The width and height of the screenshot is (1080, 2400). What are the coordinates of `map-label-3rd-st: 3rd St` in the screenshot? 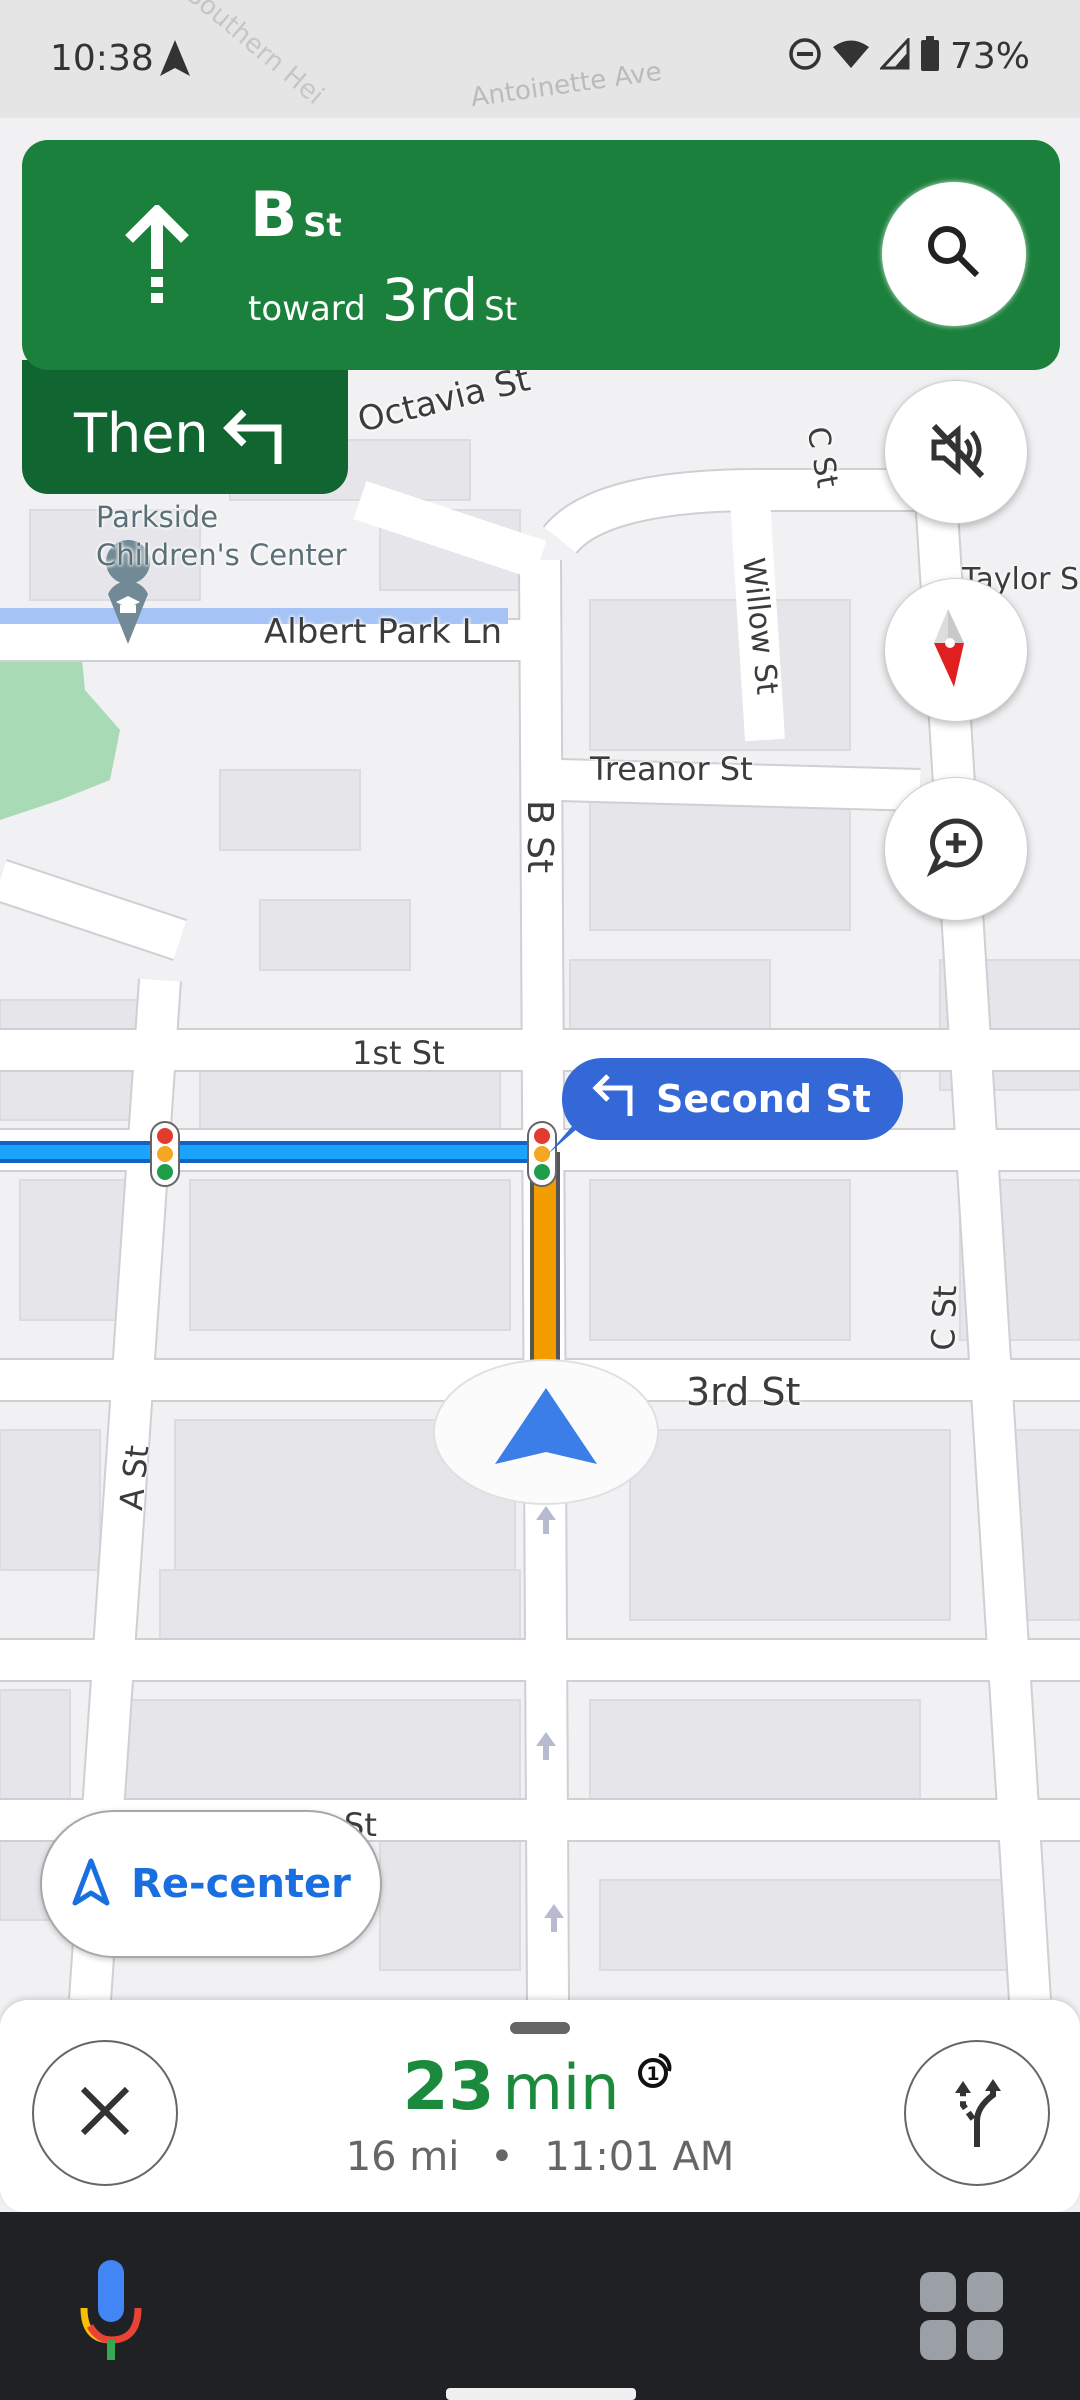 It's located at (743, 1392).